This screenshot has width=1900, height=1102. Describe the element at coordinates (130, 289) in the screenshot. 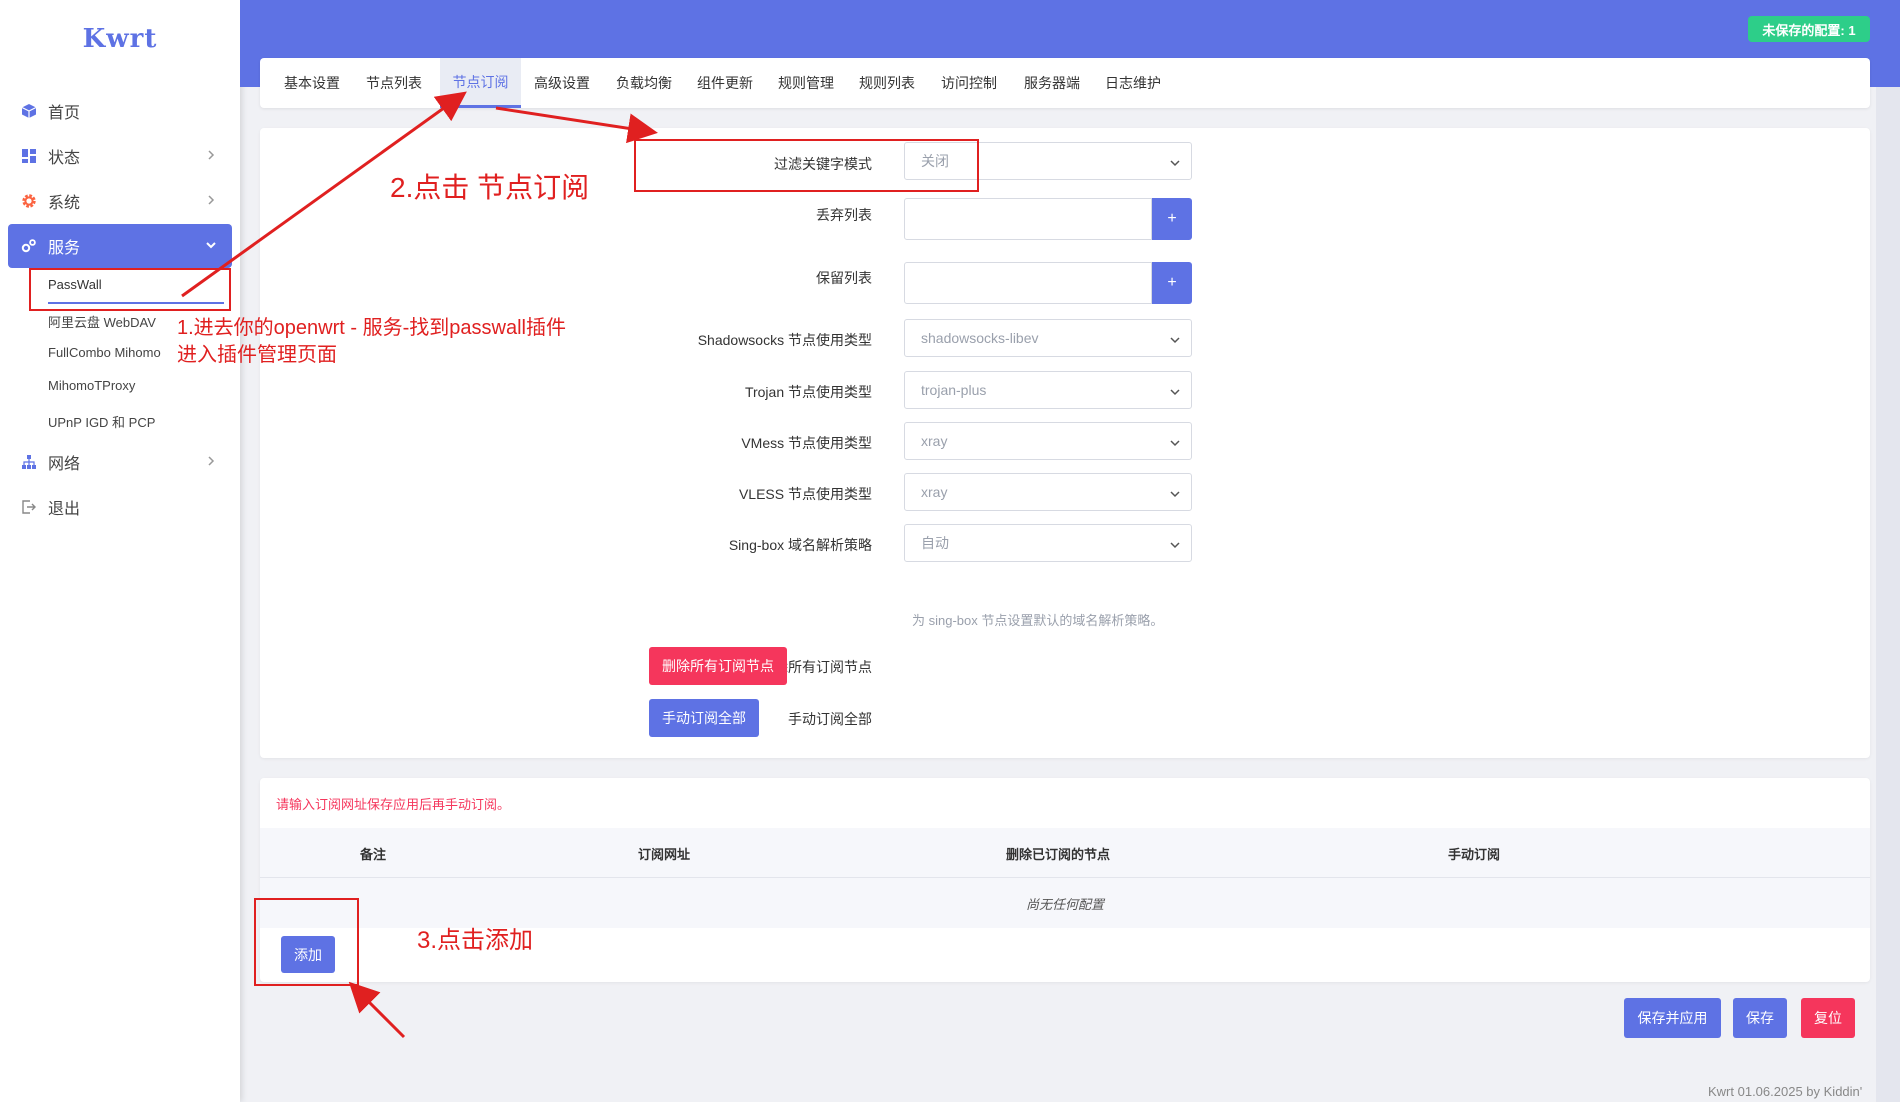

I see `annotation-box-passwall` at that location.